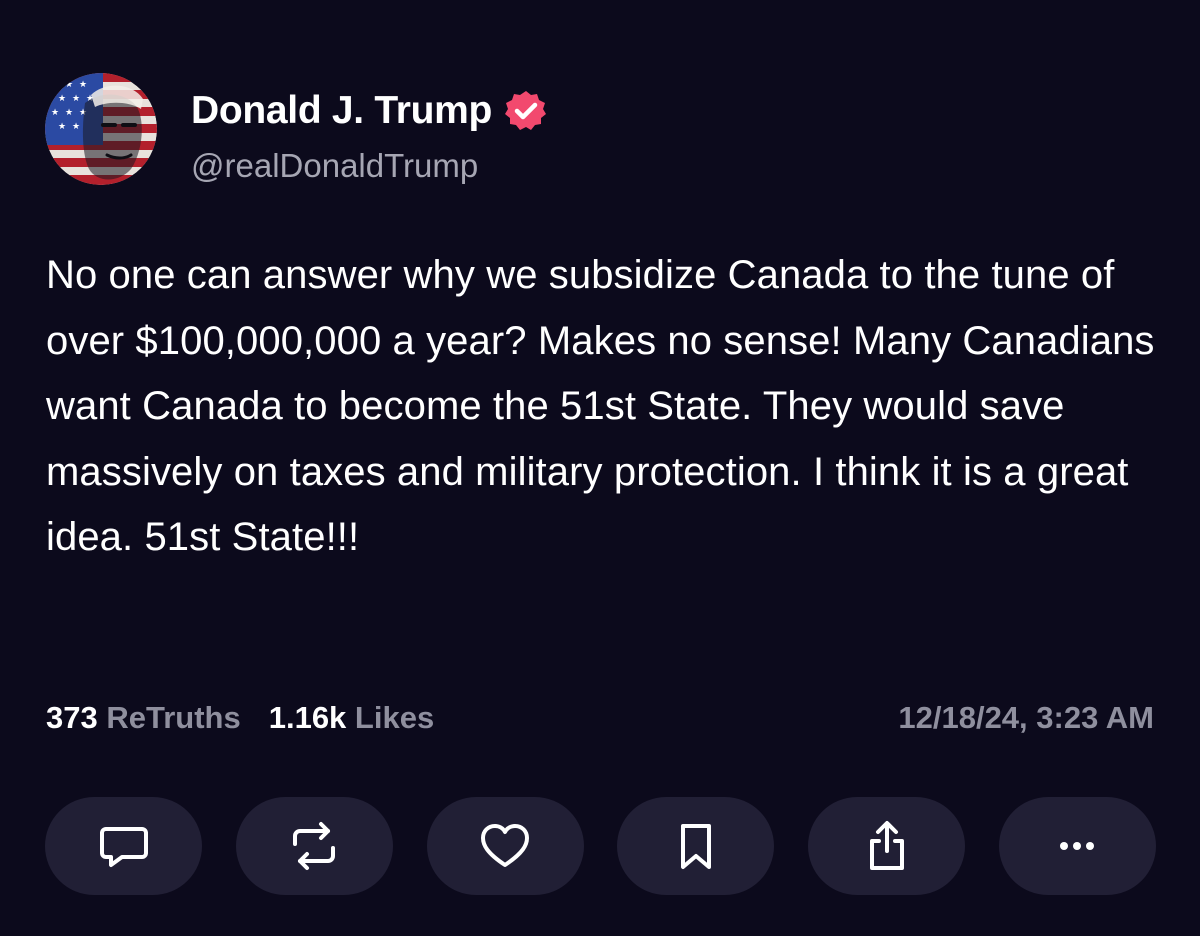  I want to click on likes-label: Likes, so click(394, 717).